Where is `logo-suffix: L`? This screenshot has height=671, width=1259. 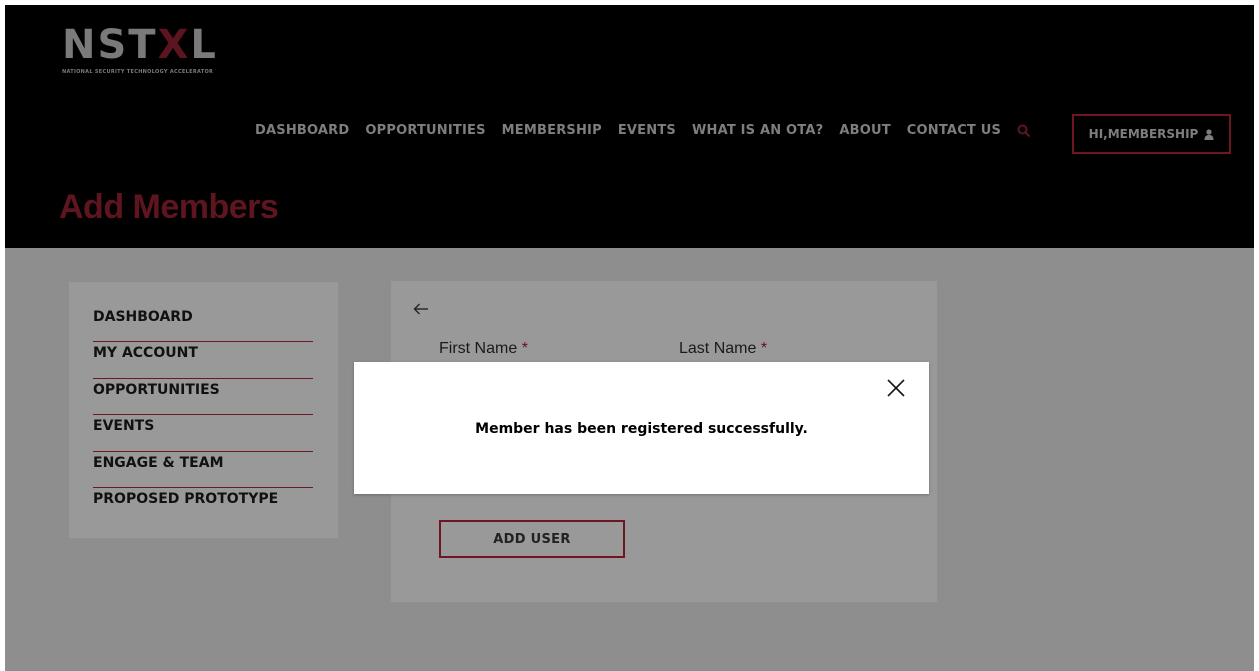
logo-suffix: L is located at coordinates (204, 45).